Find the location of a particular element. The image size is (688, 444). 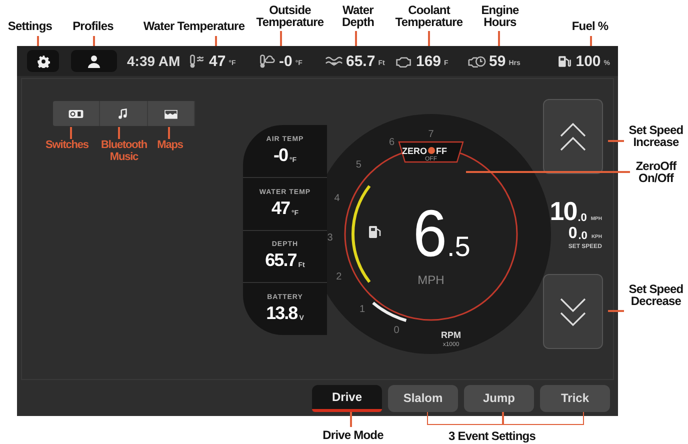

set-speed-kph: 0 is located at coordinates (573, 234).